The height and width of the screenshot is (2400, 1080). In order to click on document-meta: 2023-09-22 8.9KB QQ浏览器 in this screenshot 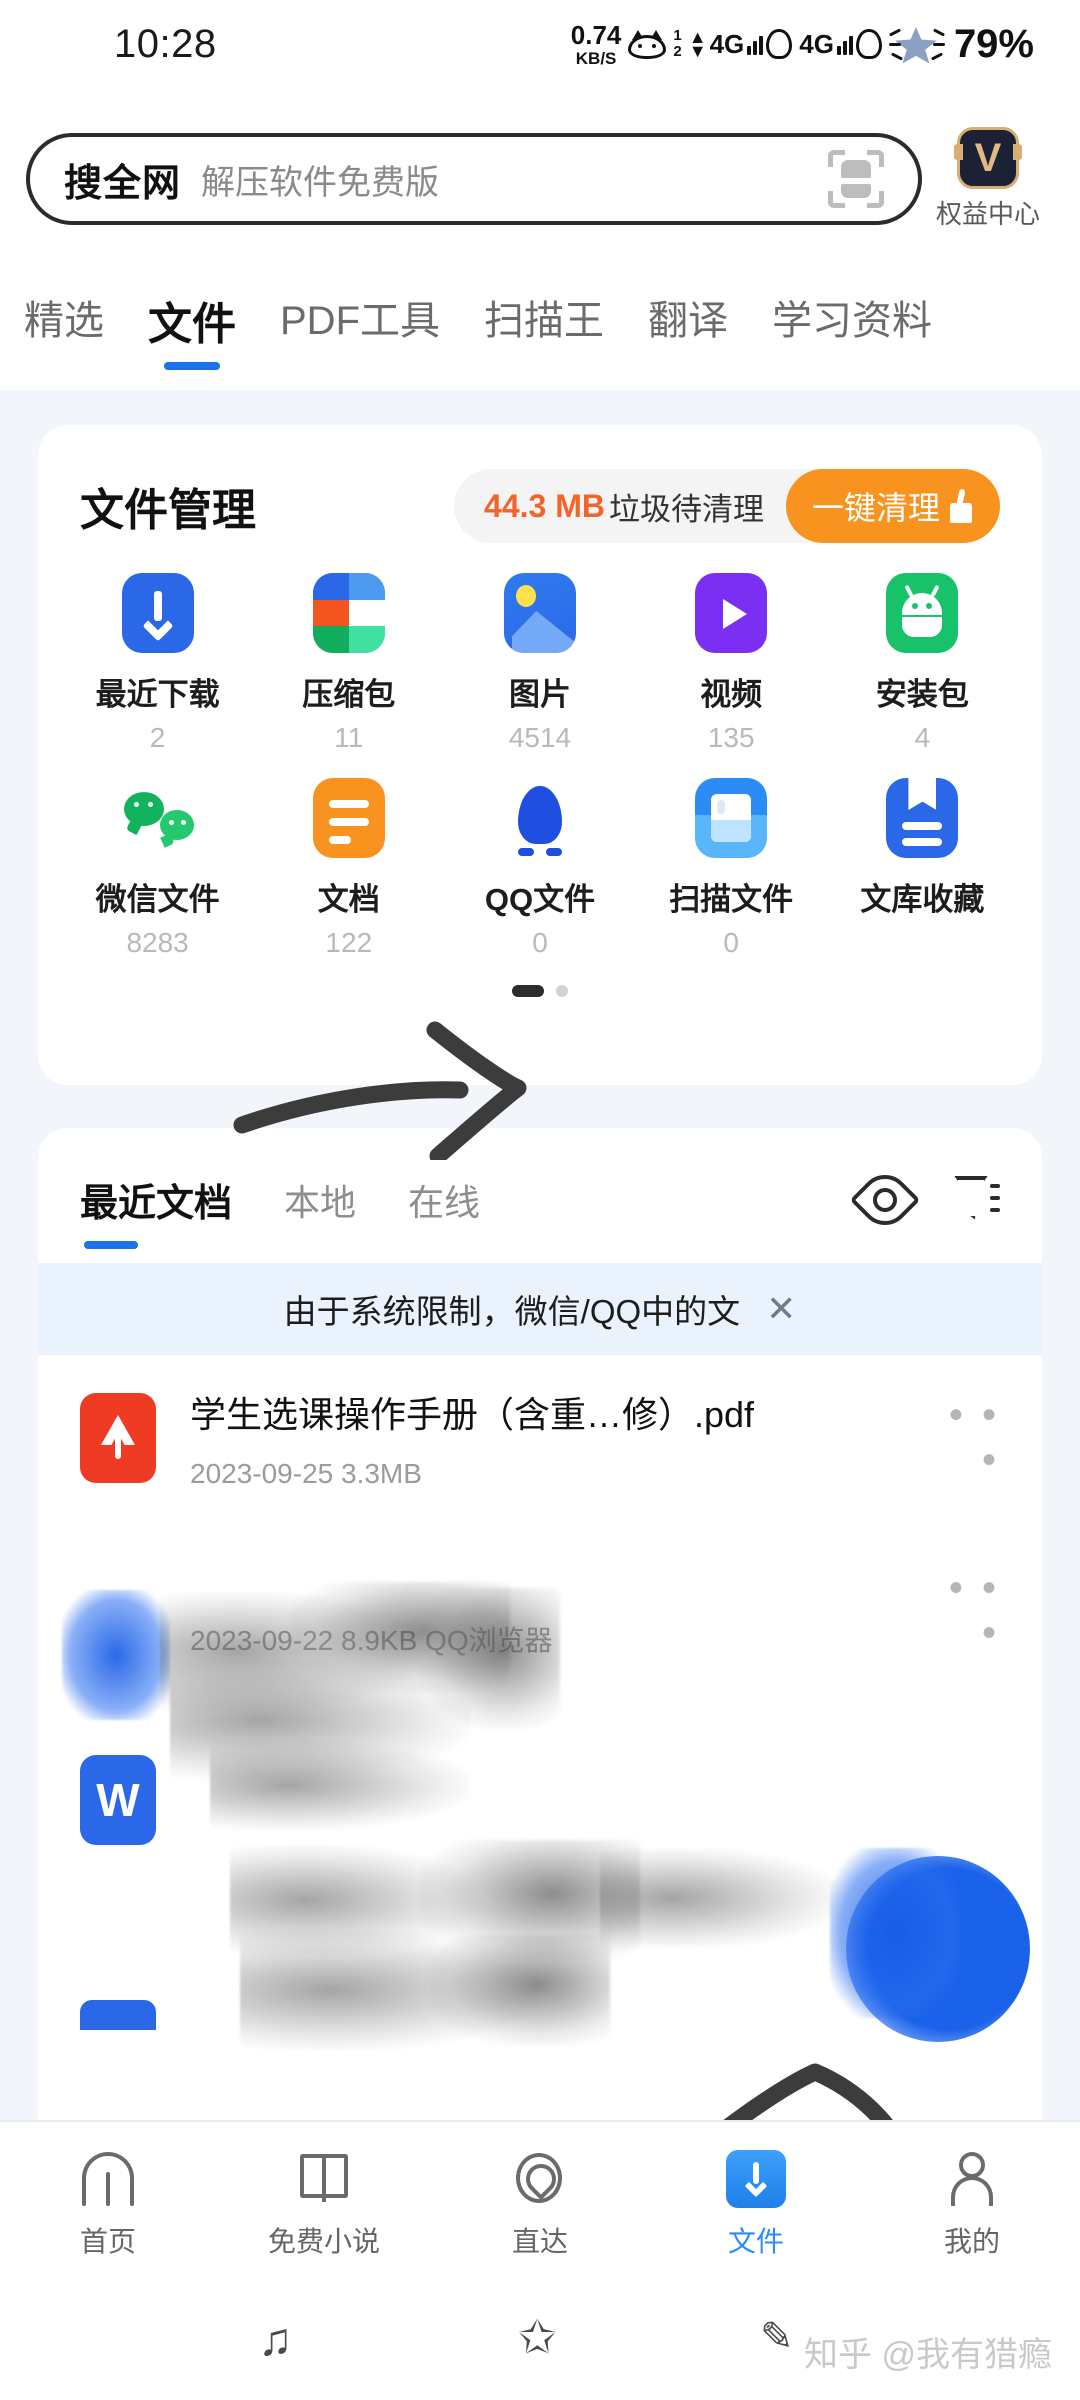, I will do `click(371, 1640)`.